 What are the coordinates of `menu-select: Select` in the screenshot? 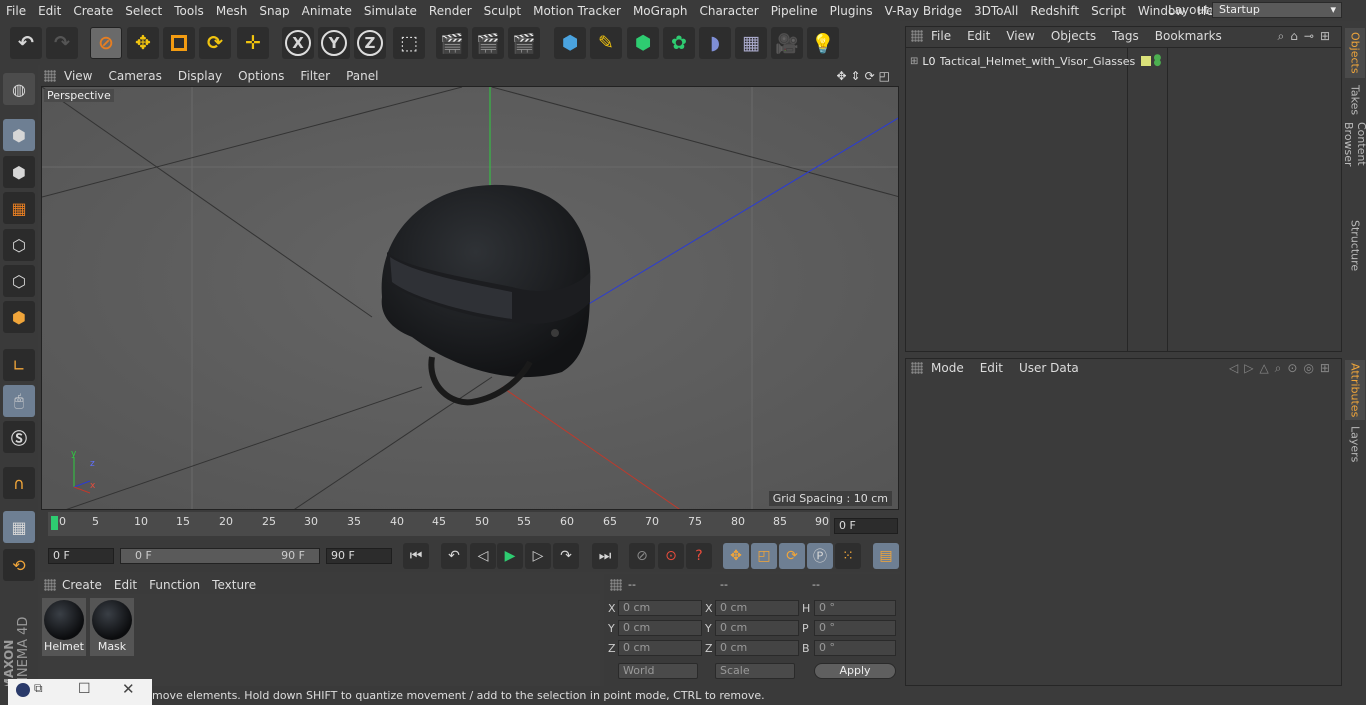 It's located at (143, 11).